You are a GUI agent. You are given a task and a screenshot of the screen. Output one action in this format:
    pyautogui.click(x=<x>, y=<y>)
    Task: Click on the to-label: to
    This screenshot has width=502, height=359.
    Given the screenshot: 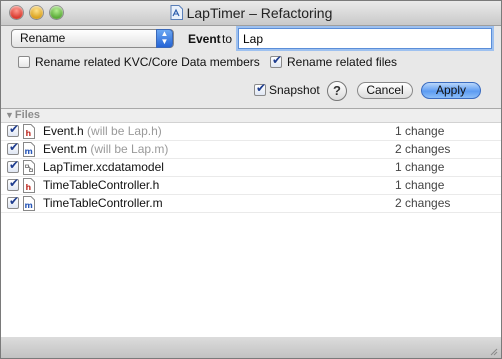 What is the action you would take?
    pyautogui.click(x=227, y=39)
    